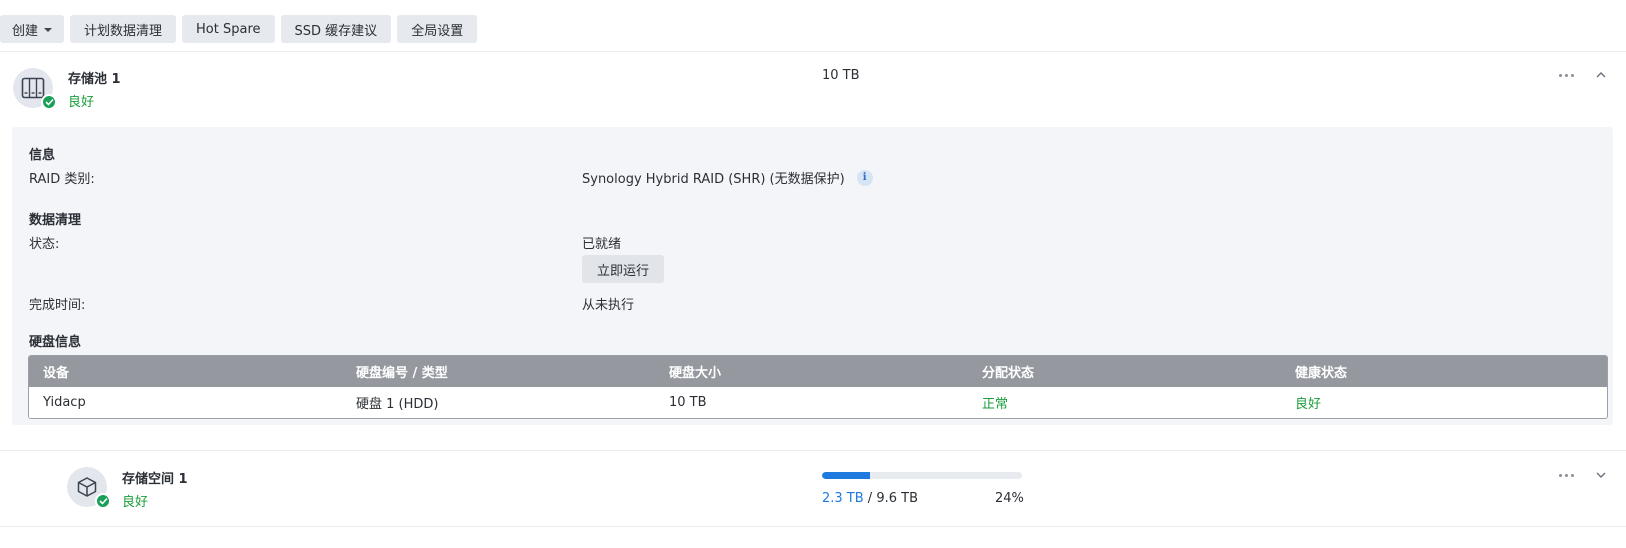 The height and width of the screenshot is (548, 1626). Describe the element at coordinates (602, 244) in the screenshot. I see `scrub-state-value: 已就绪` at that location.